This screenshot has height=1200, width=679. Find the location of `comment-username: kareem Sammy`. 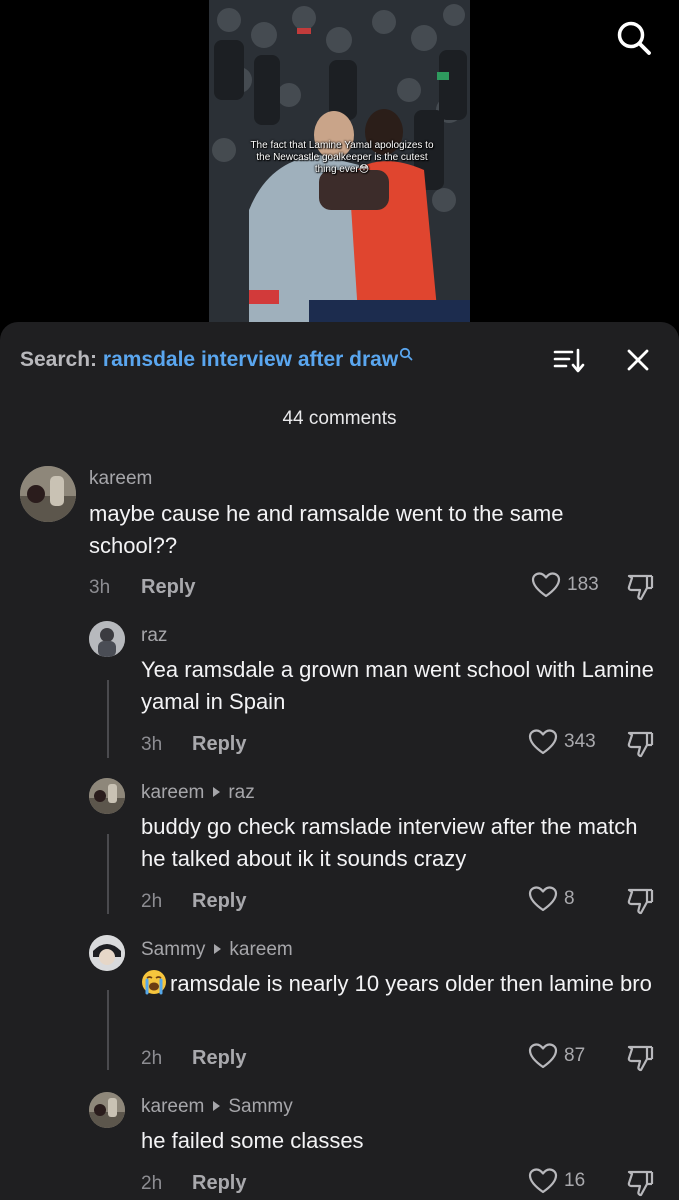

comment-username: kareem Sammy is located at coordinates (217, 1107).